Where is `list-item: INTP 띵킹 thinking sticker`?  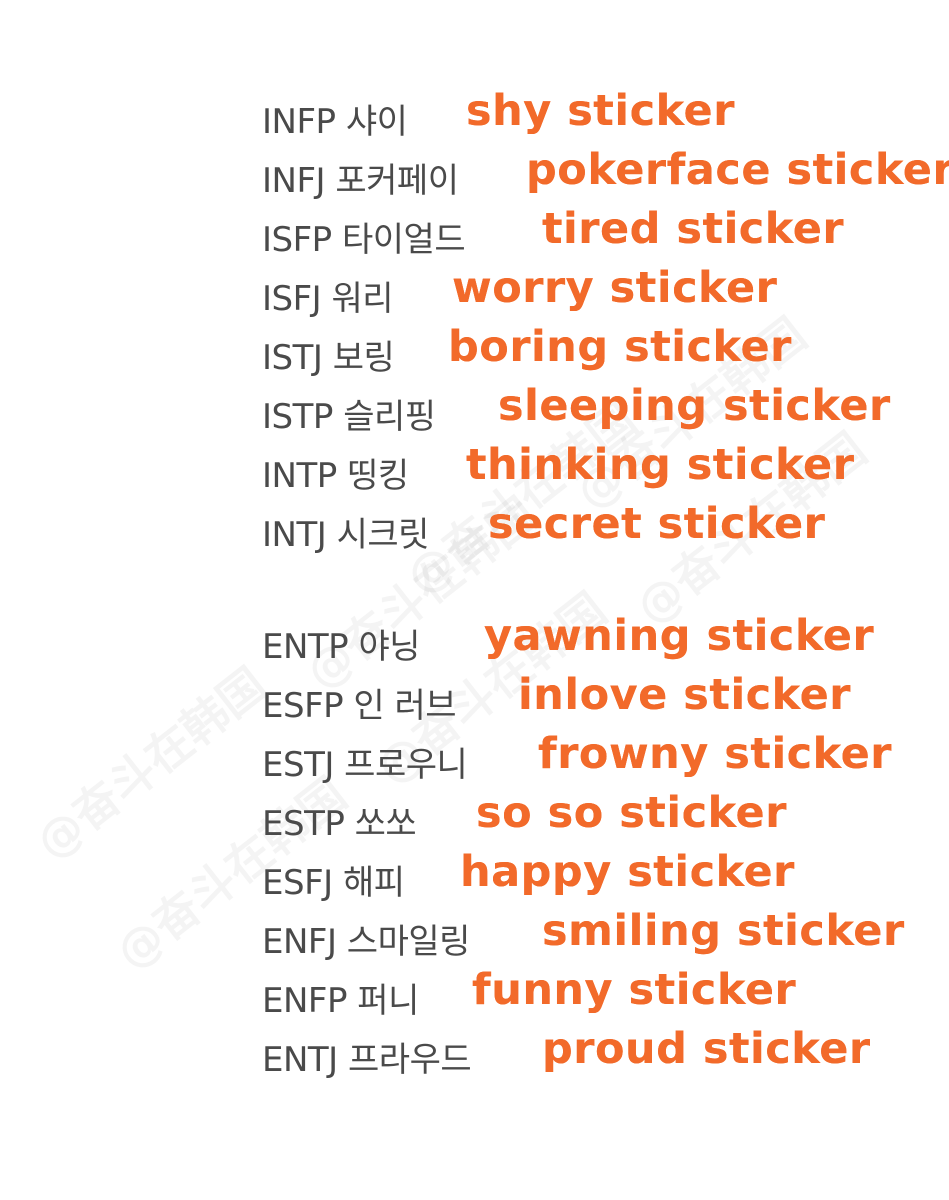
list-item: INTP 띵킹 thinking sticker is located at coordinates (605, 472).